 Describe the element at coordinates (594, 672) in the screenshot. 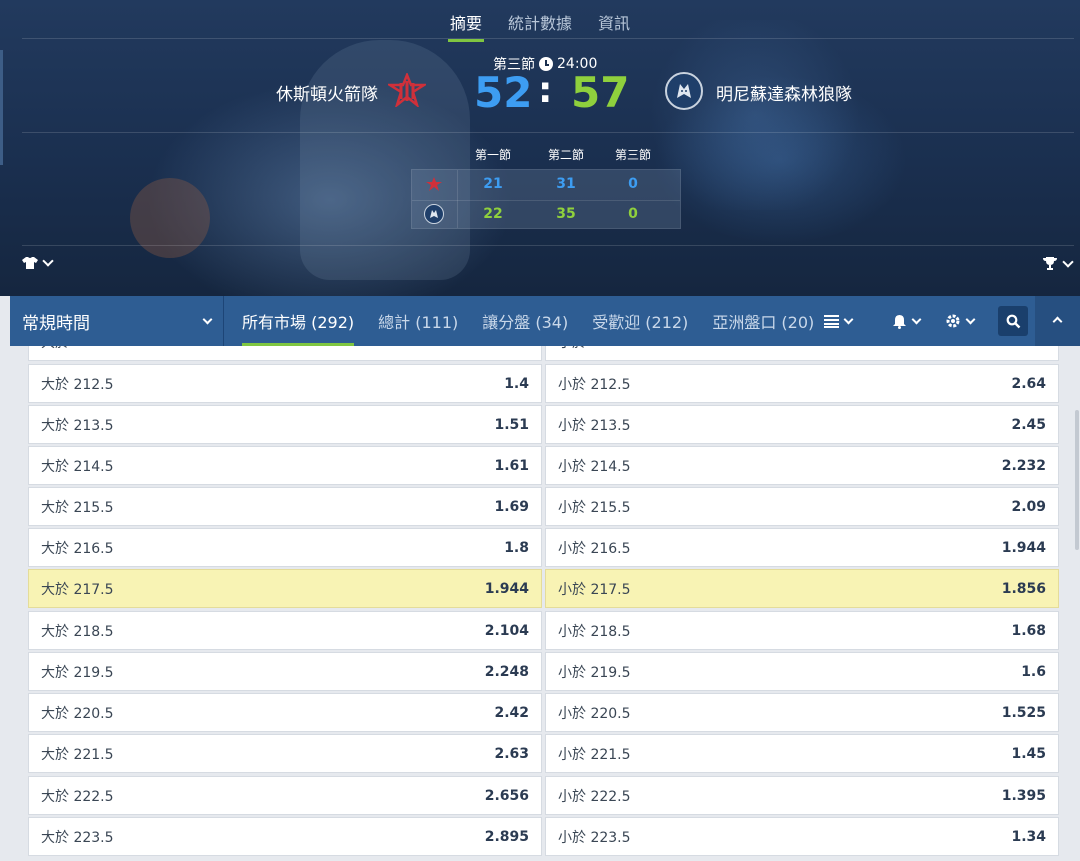

I see `under-line-label: 小於 219.5` at that location.